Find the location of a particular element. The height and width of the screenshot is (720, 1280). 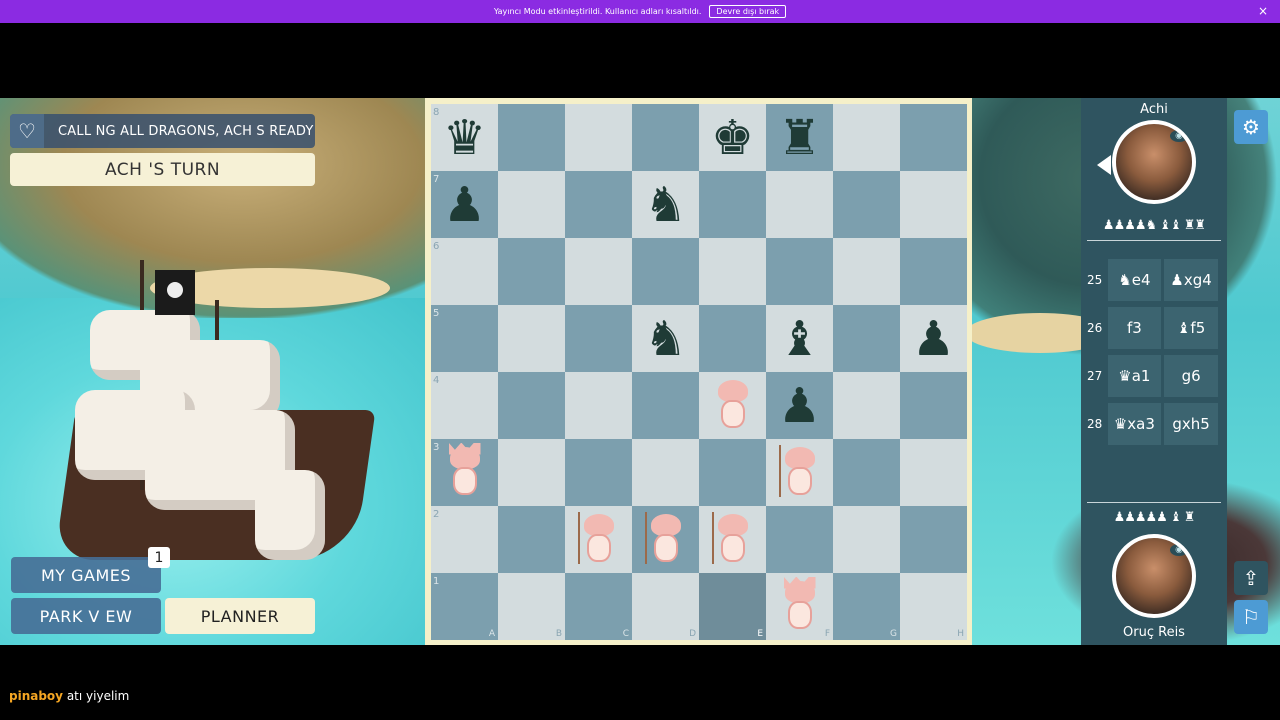

square-b2 is located at coordinates (531, 539).